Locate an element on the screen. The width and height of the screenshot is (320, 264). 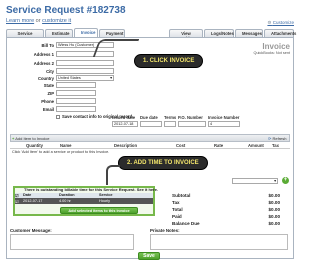
customize-it-link: customize it is located at coordinates (56, 21).